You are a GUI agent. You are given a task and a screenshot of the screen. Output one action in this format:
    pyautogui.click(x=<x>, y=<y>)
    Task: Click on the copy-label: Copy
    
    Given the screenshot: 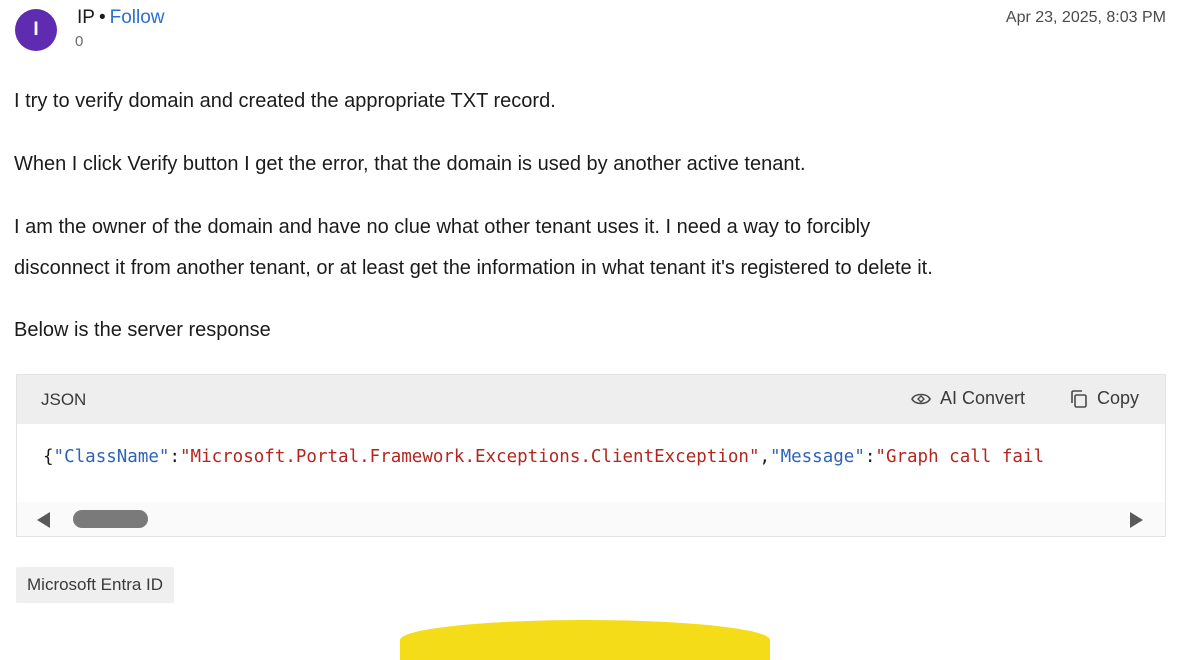 What is the action you would take?
    pyautogui.click(x=1118, y=398)
    